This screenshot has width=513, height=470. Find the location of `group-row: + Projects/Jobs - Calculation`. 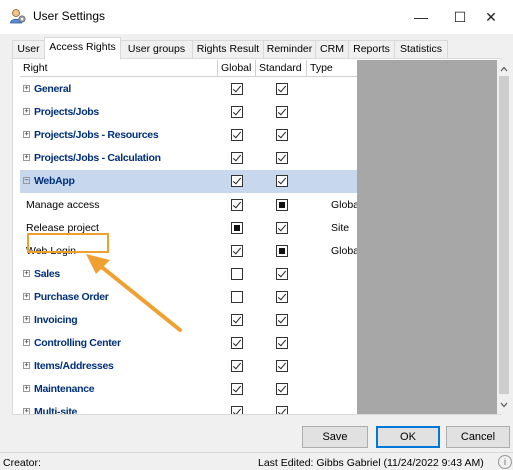

group-row: + Projects/Jobs - Calculation is located at coordinates (188, 158).